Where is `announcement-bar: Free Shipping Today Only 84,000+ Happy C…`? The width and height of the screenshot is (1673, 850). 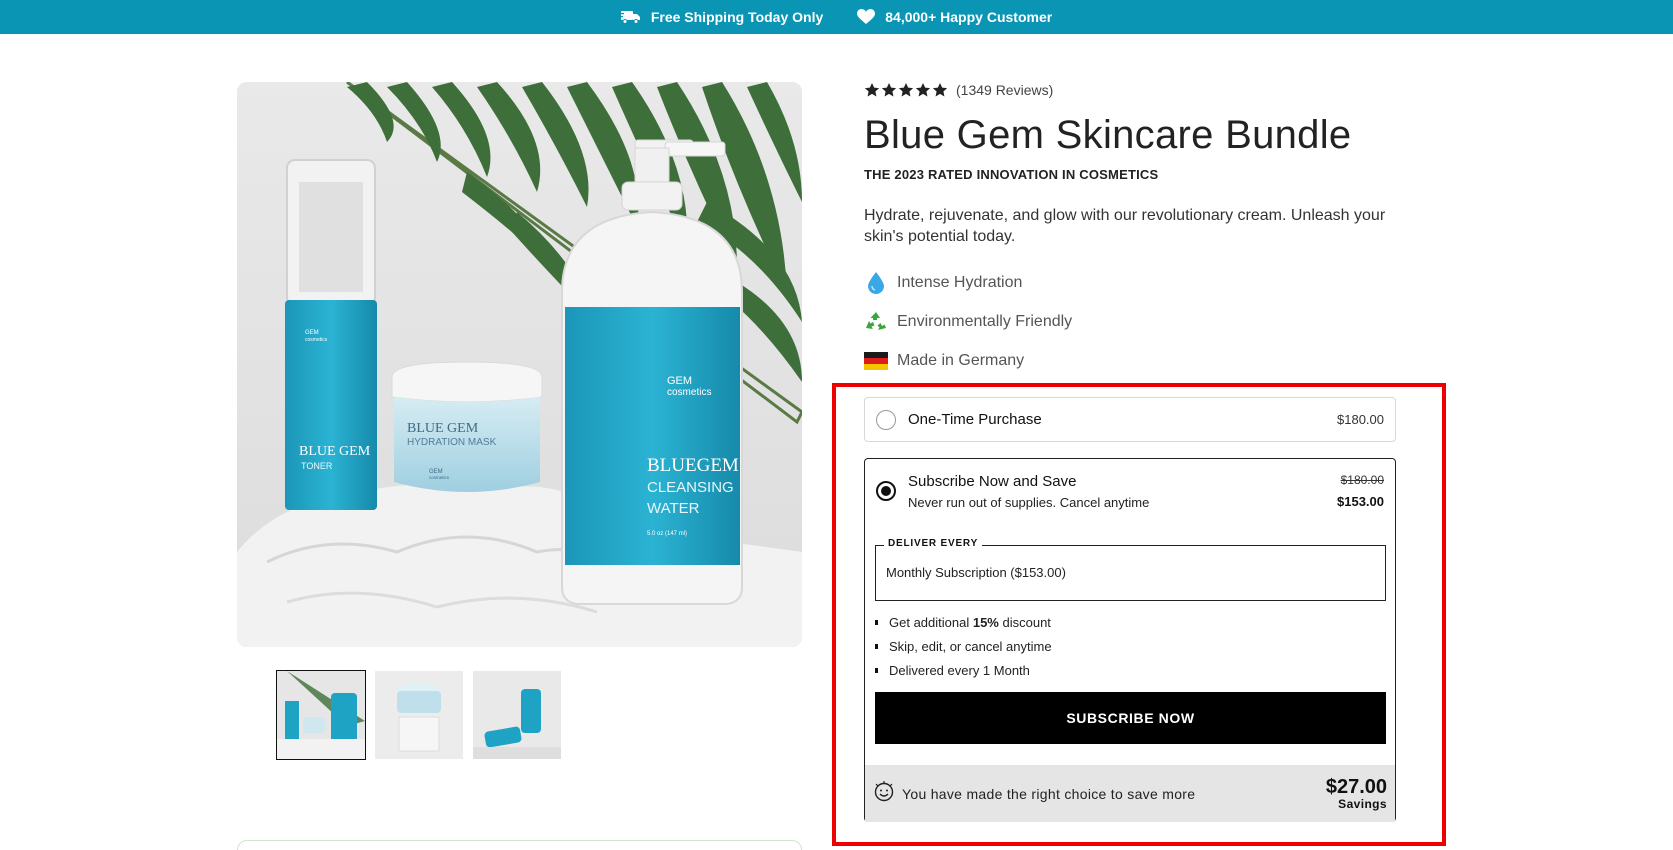 announcement-bar: Free Shipping Today Only 84,000+ Happy C… is located at coordinates (836, 17).